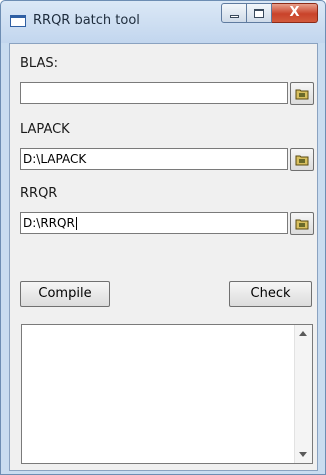  I want to click on rrqr-path-value: D:\RRQR, so click(49, 223).